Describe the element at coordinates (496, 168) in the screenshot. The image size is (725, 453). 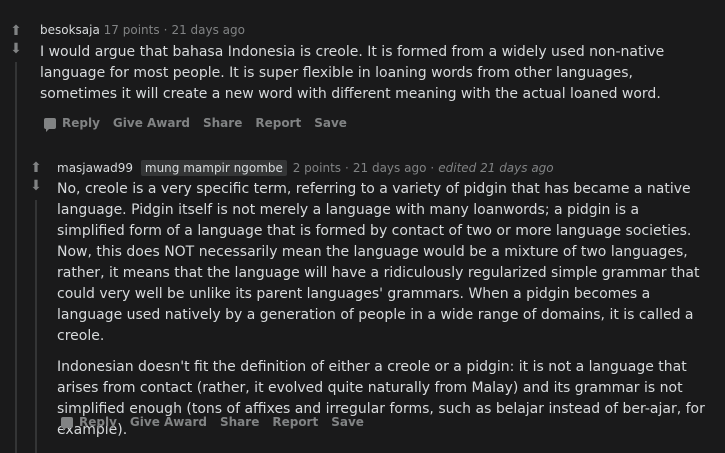
I see `edited-label: edited 21 days ago` at that location.